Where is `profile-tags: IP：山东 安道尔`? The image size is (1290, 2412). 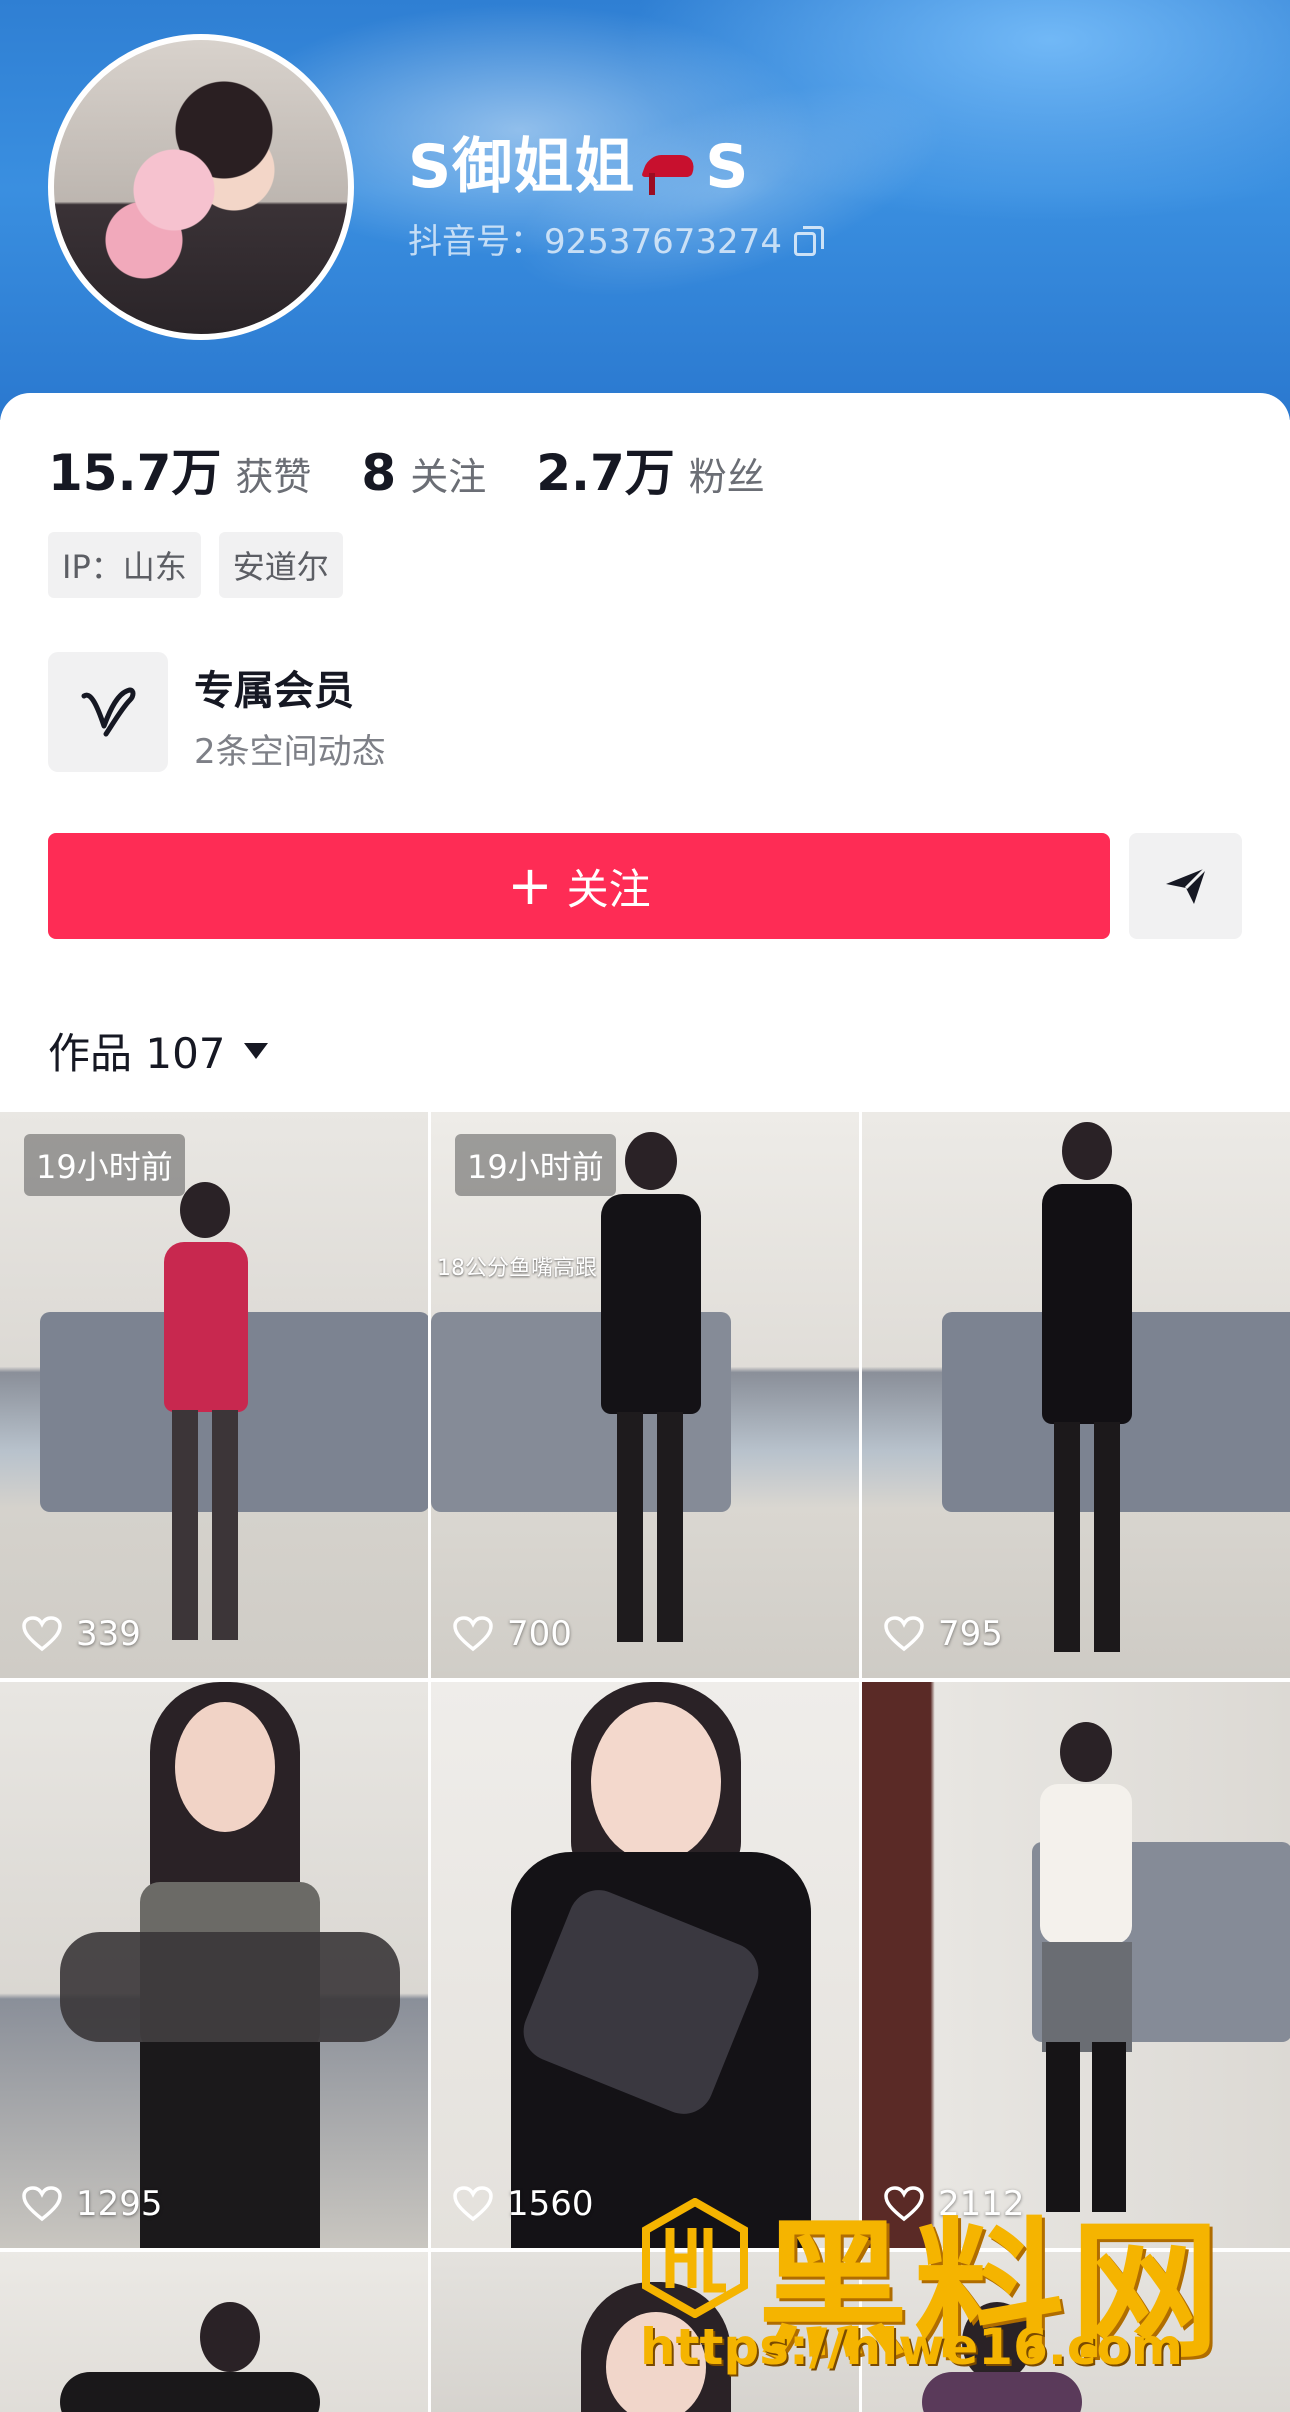
profile-tags: IP：山东 安道尔 is located at coordinates (204, 565).